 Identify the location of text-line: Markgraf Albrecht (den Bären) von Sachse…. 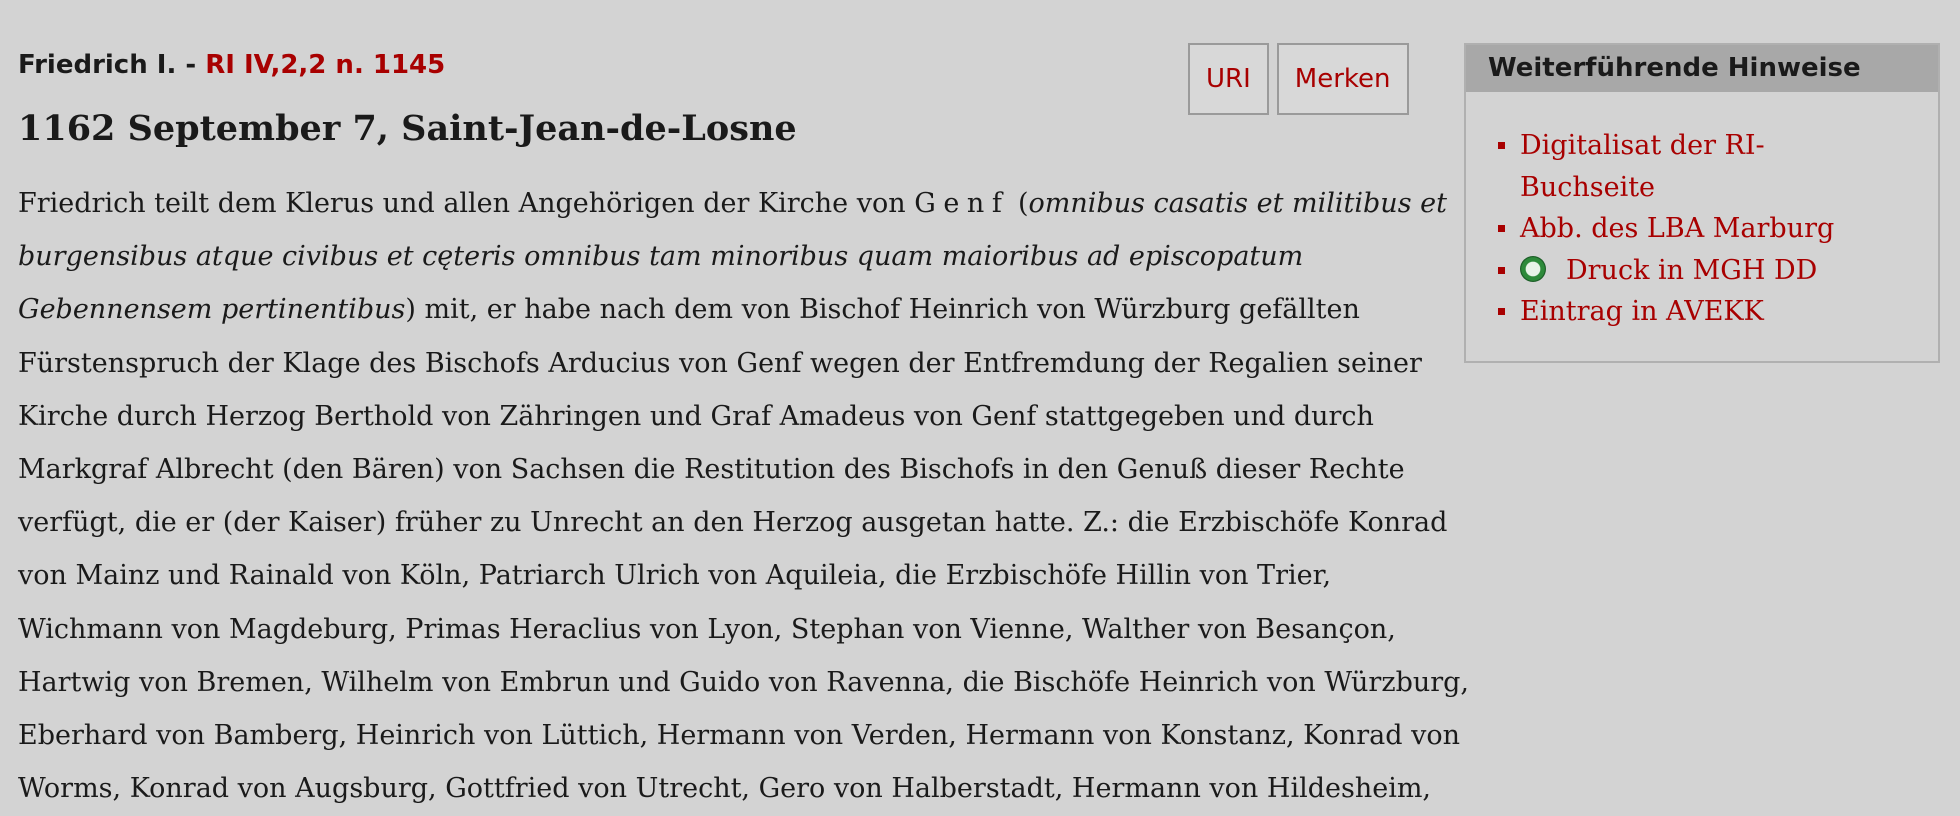
(711, 470).